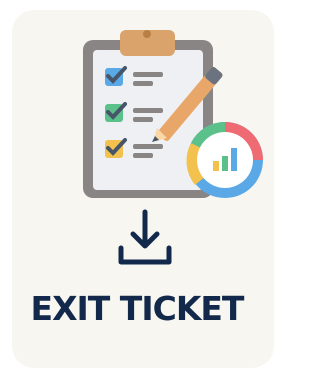  What do you see at coordinates (137, 308) in the screenshot?
I see `ticket-title: EXIT TICKET` at bounding box center [137, 308].